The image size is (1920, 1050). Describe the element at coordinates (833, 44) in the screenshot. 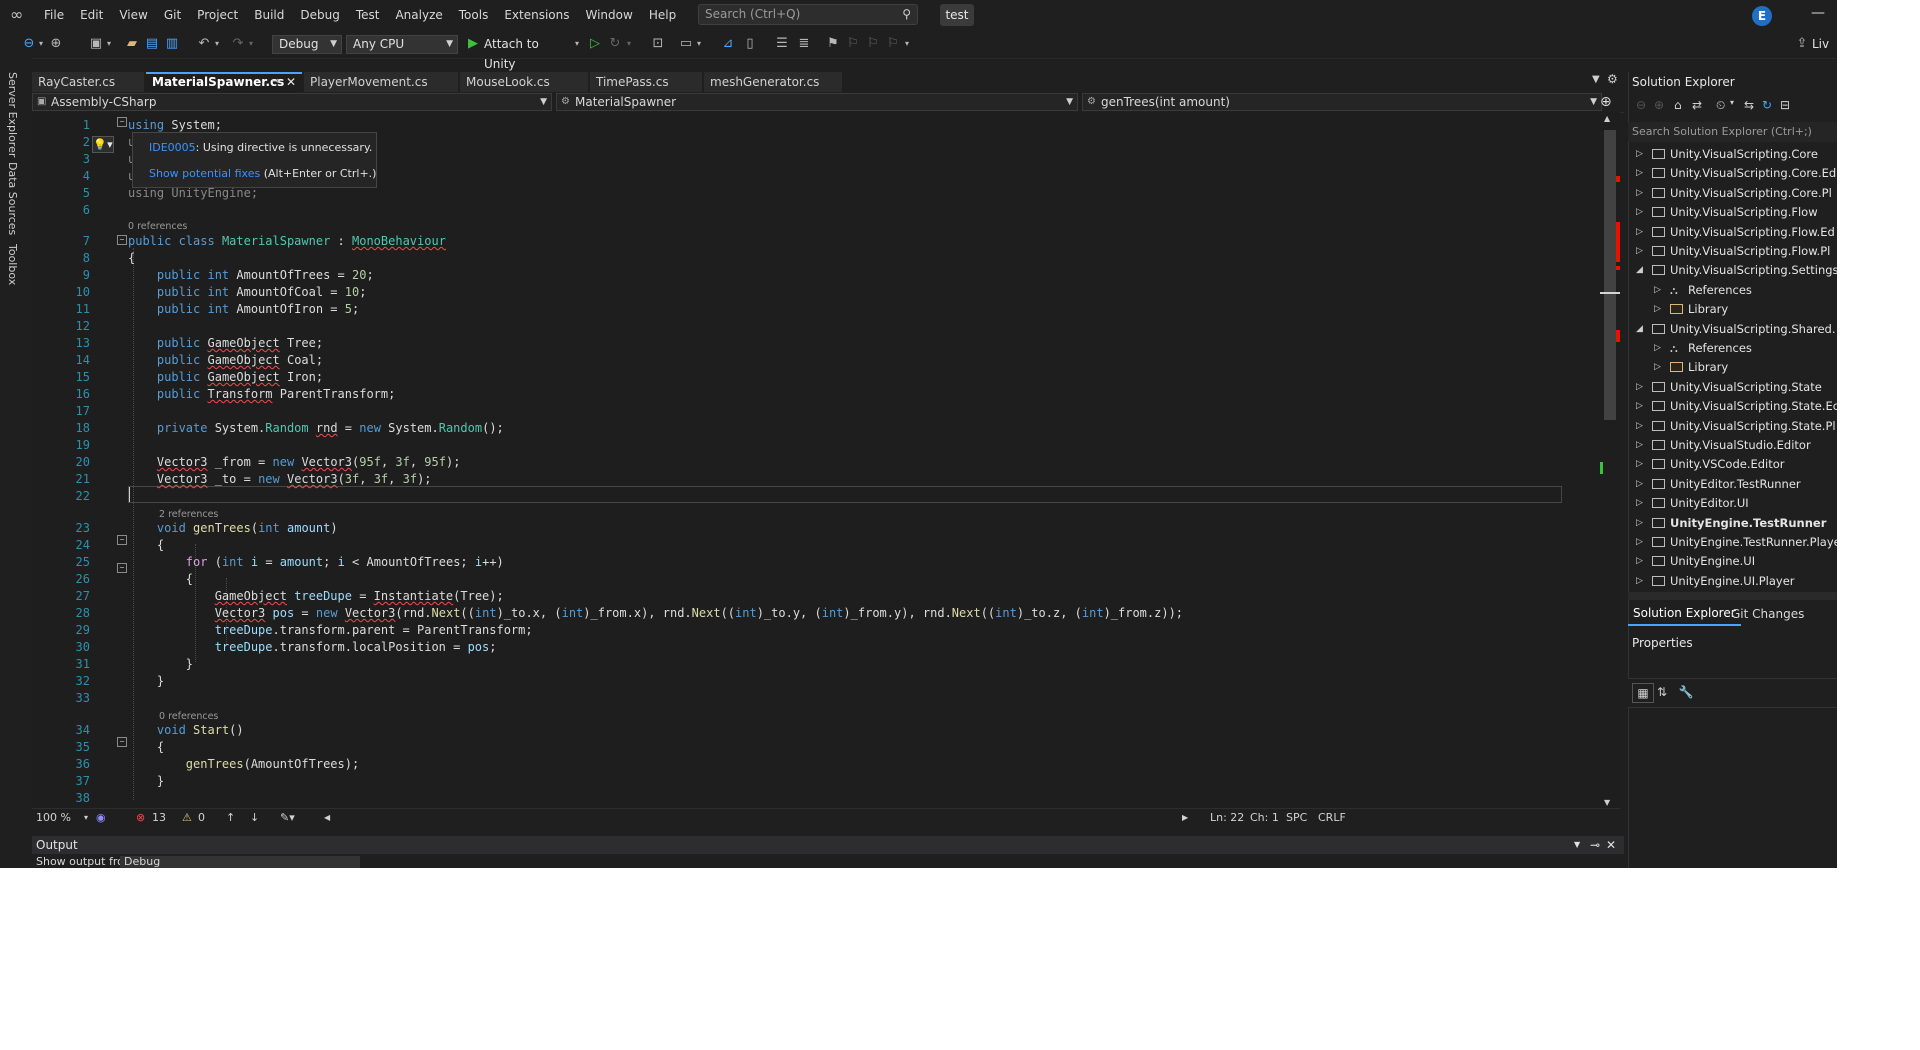

I see `bookmark-icon: ⚑` at that location.